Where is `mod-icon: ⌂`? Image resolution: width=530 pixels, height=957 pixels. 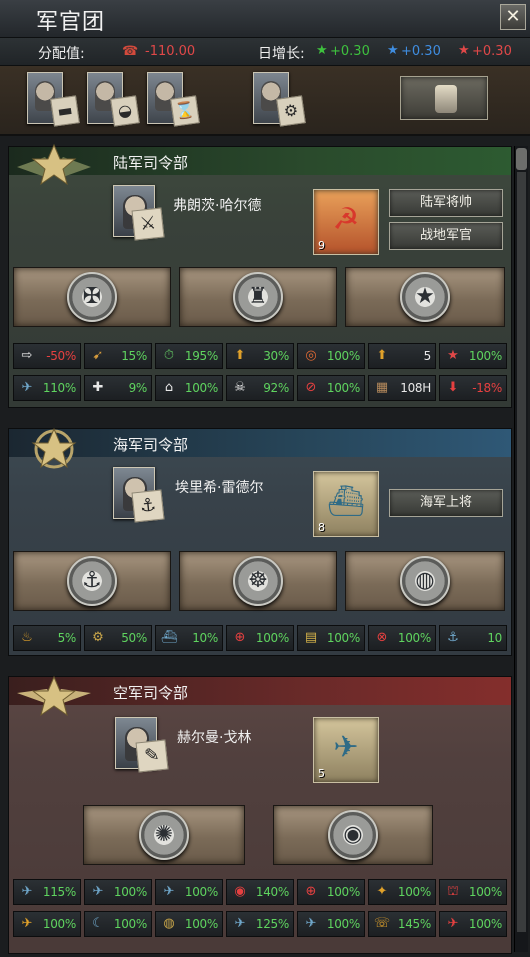
mod-icon: ⌂ is located at coordinates (169, 387).